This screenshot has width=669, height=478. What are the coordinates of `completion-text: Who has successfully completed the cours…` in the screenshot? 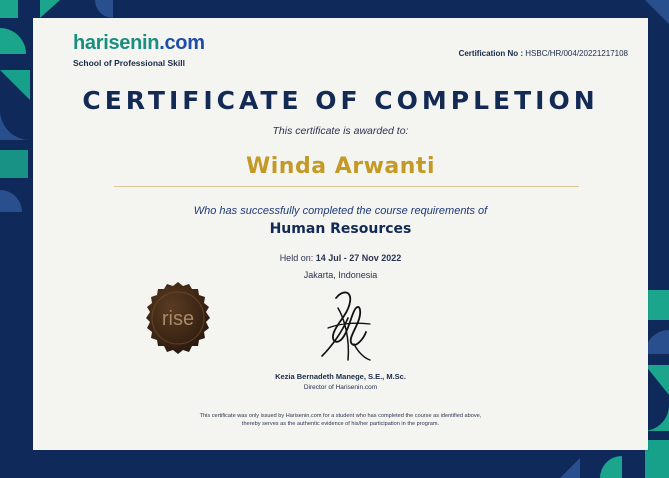 It's located at (340, 211).